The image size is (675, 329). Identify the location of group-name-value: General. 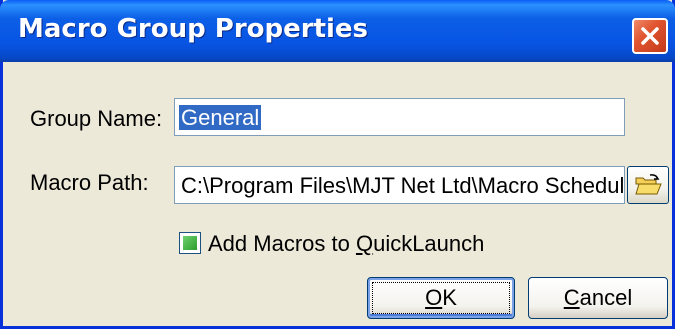
(220, 117).